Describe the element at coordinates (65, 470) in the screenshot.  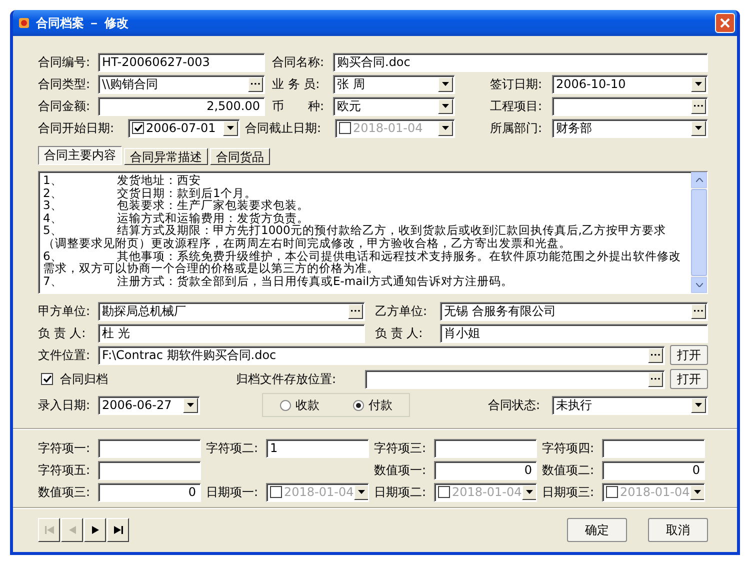
I see `field-label: 字符项五:` at that location.